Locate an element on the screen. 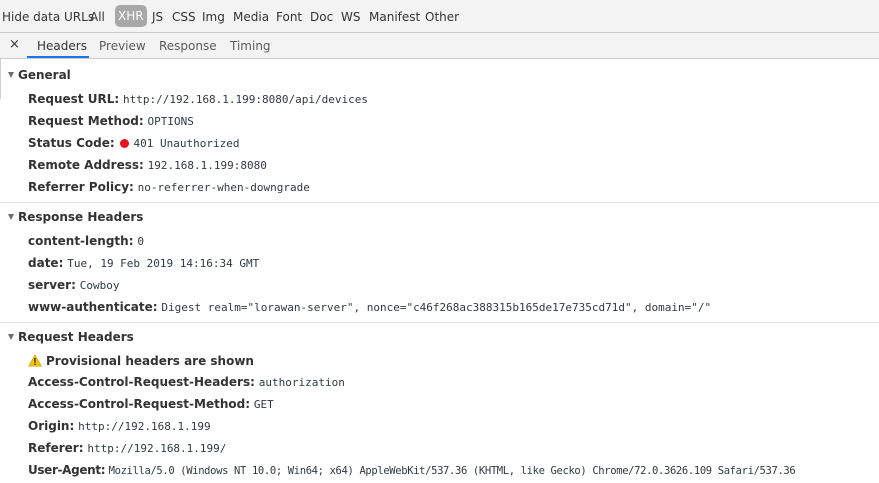 Image resolution: width=879 pixels, height=483 pixels. response-header-row: date: Tue, 19 Feb 2019 14:16:34 GMT is located at coordinates (143, 263).